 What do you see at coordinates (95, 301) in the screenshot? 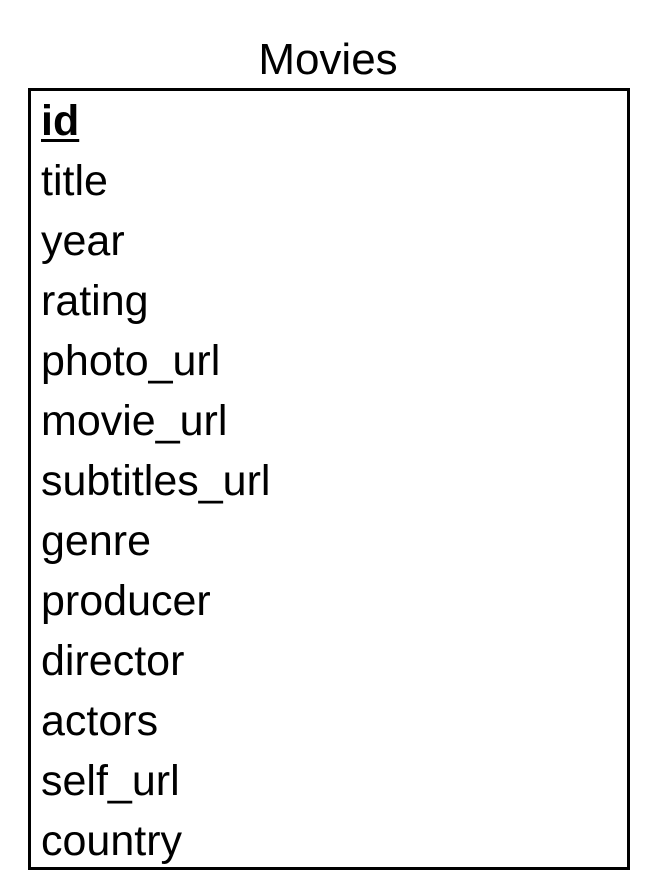
I see `attribute-rating: rating` at bounding box center [95, 301].